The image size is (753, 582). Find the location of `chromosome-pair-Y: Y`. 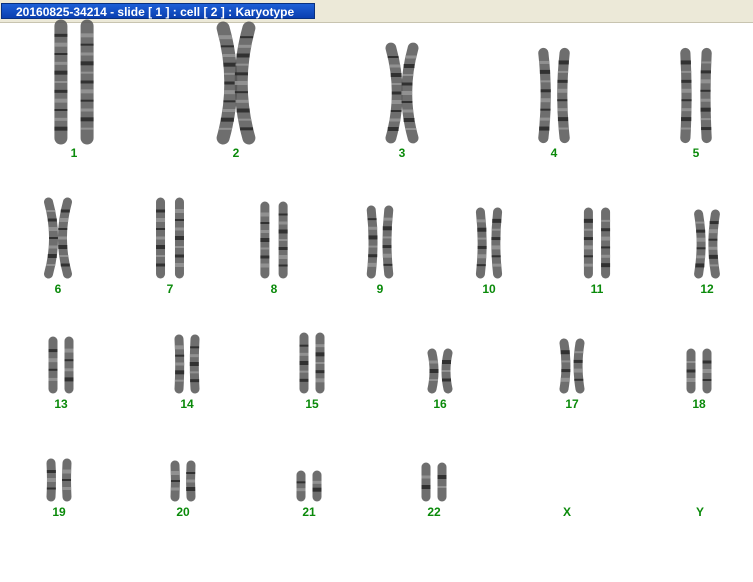

chromosome-pair-Y: Y is located at coordinates (700, 274).